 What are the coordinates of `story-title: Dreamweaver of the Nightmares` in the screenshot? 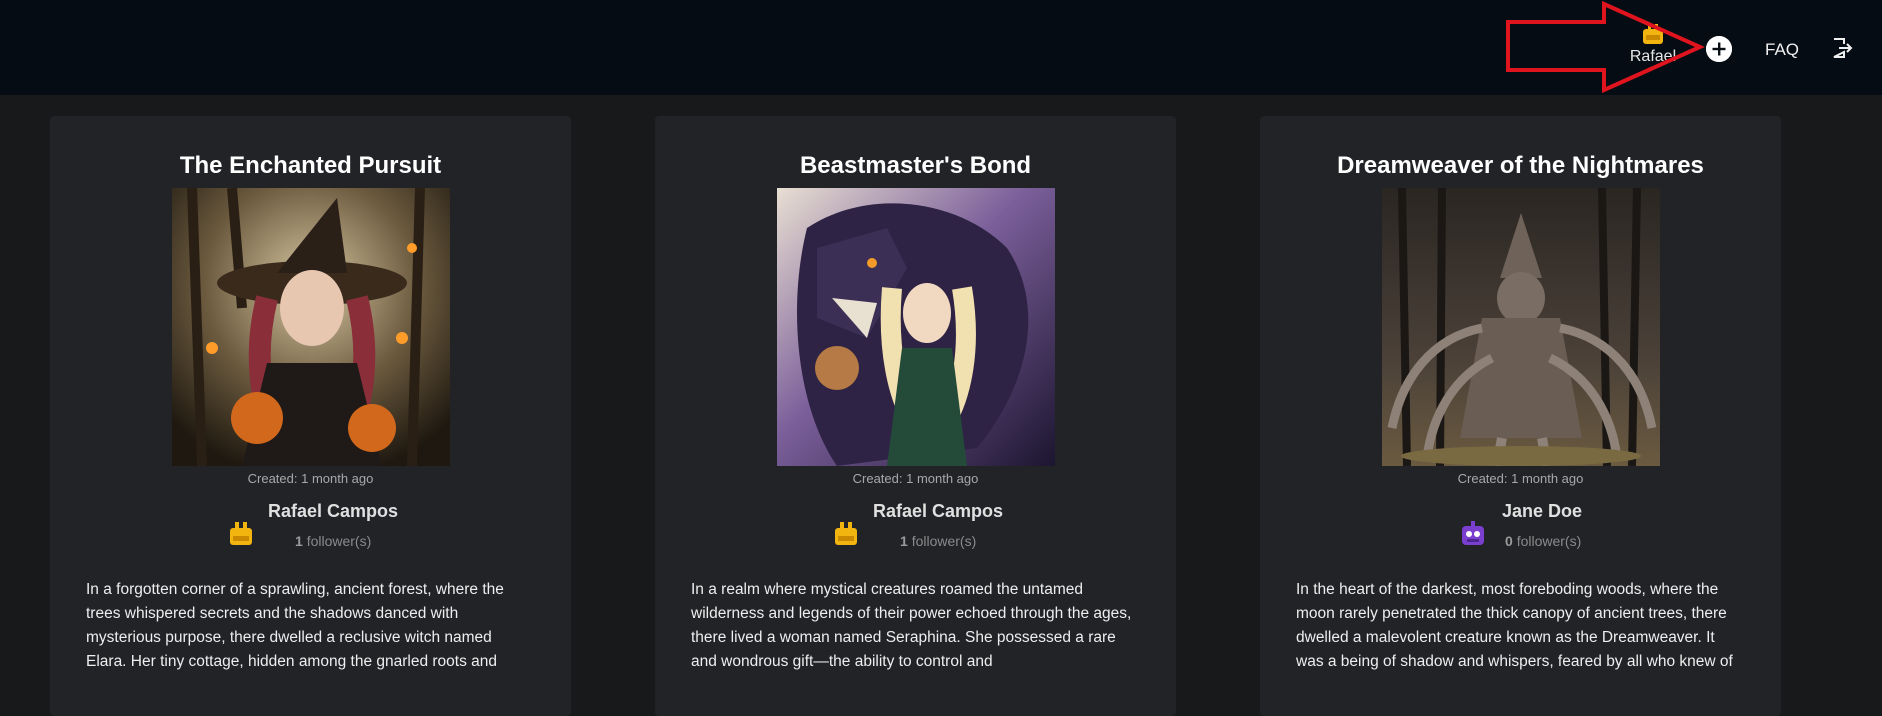 It's located at (1520, 166).